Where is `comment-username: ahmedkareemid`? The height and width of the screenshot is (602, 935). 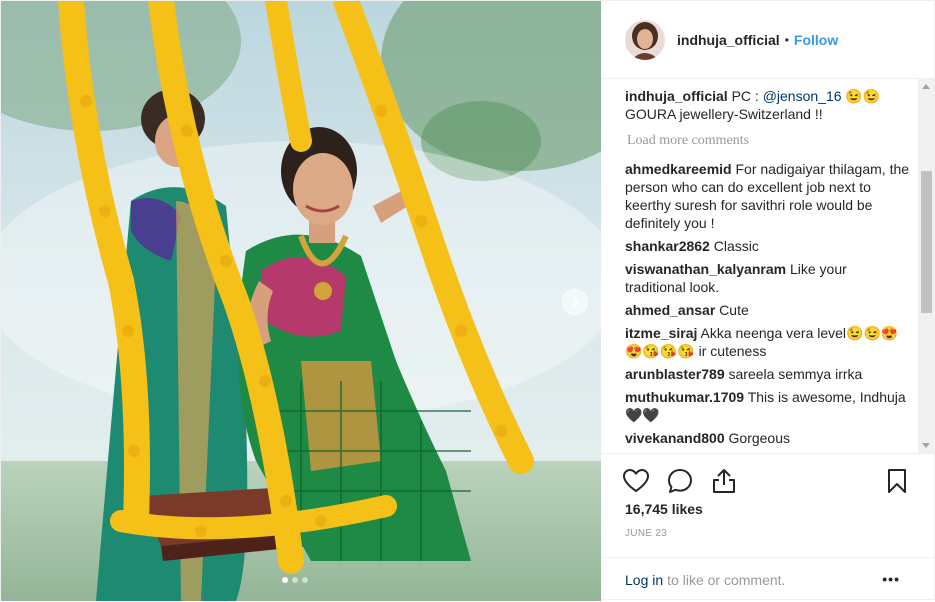
comment-username: ahmedkareemid is located at coordinates (678, 169).